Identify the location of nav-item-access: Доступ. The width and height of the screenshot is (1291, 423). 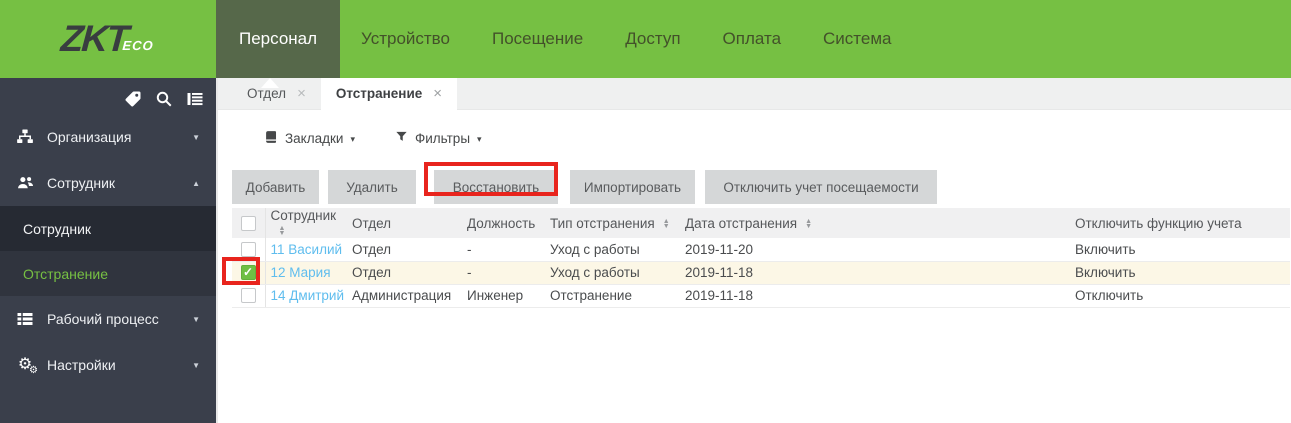
(652, 39).